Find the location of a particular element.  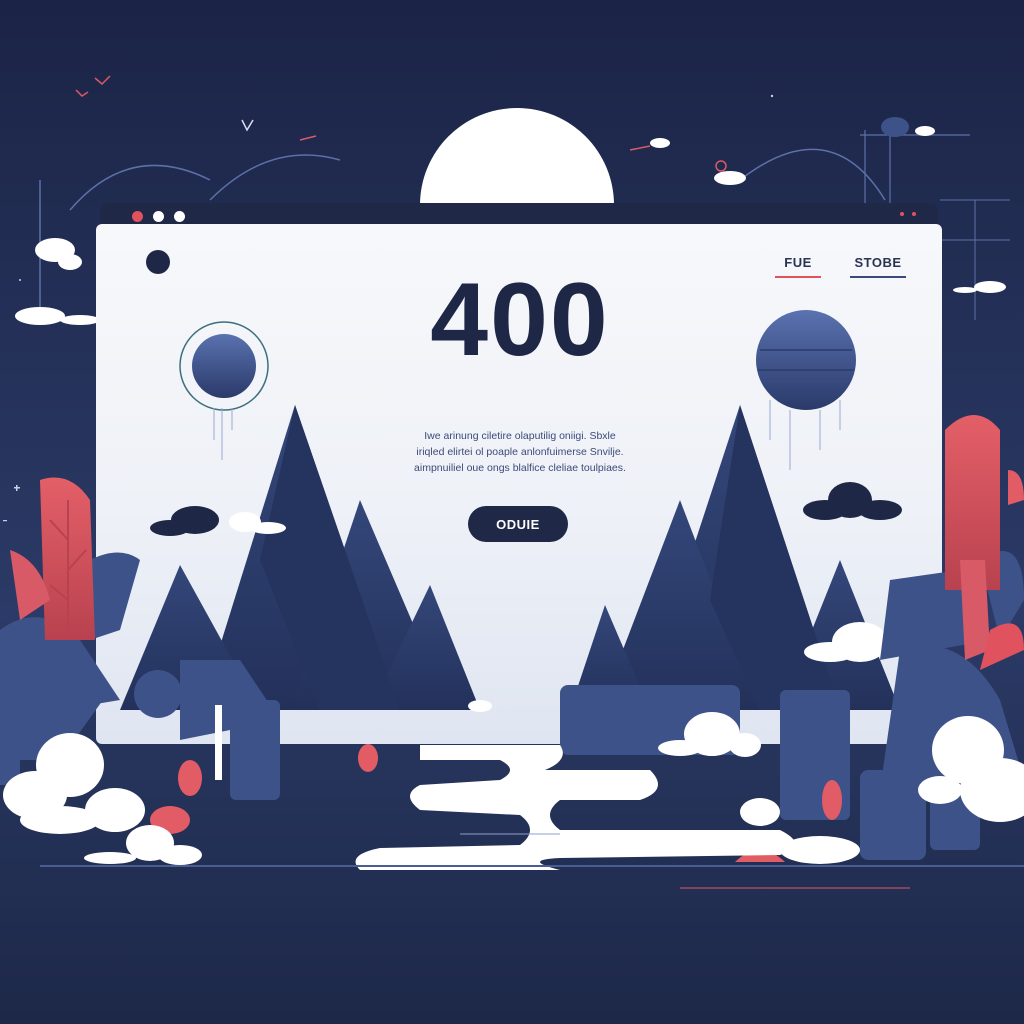

cta-button: ODUIE is located at coordinates (518, 524).